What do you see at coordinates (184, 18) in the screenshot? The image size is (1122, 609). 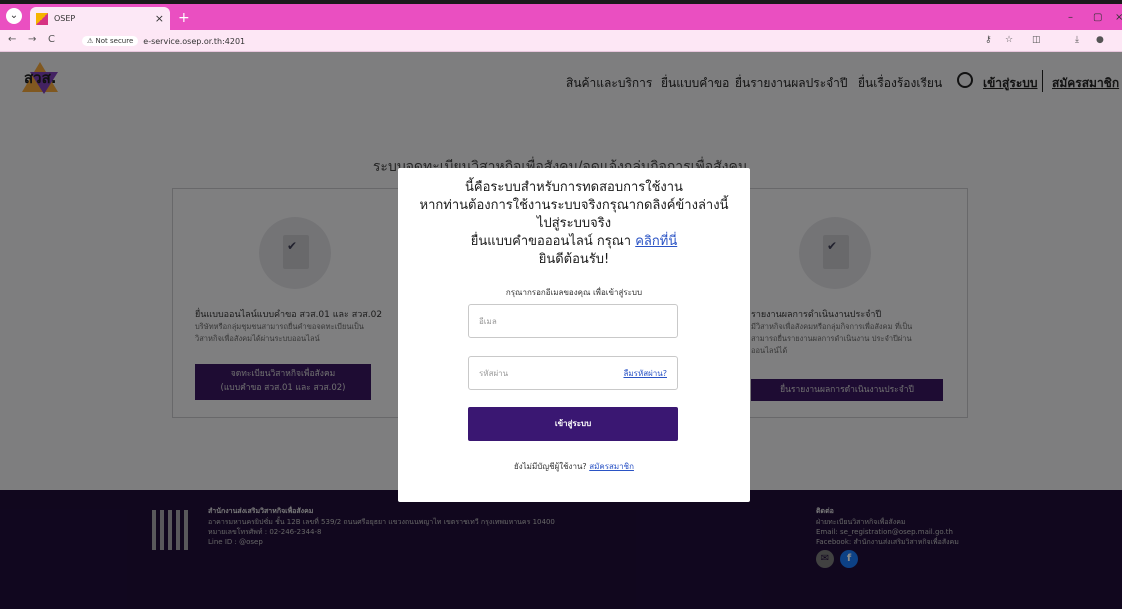 I see `new-tab-icon: +` at bounding box center [184, 18].